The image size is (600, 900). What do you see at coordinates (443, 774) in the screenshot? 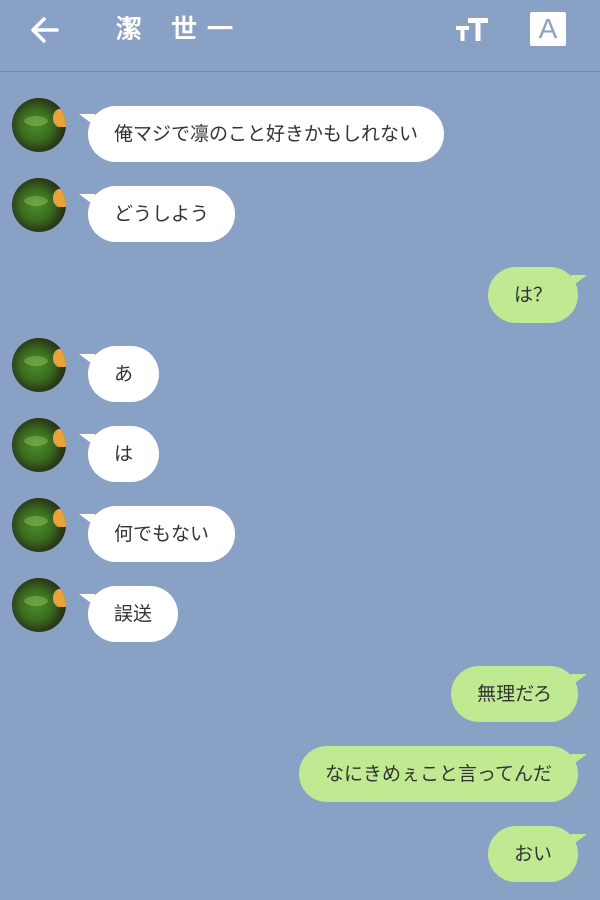
I see `outgoing-message-bubble: なにきめぇこと言ってんだ` at bounding box center [443, 774].